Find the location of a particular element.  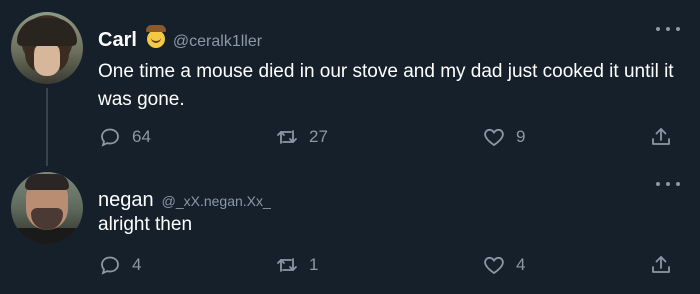

tweet-header: negan @_xX.negan.Xx_ is located at coordinates (184, 200).